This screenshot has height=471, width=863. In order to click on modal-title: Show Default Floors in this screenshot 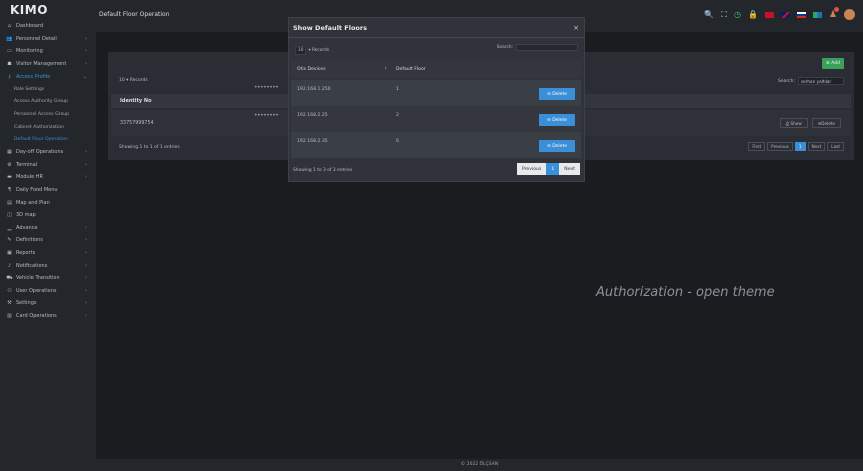, I will do `click(436, 28)`.